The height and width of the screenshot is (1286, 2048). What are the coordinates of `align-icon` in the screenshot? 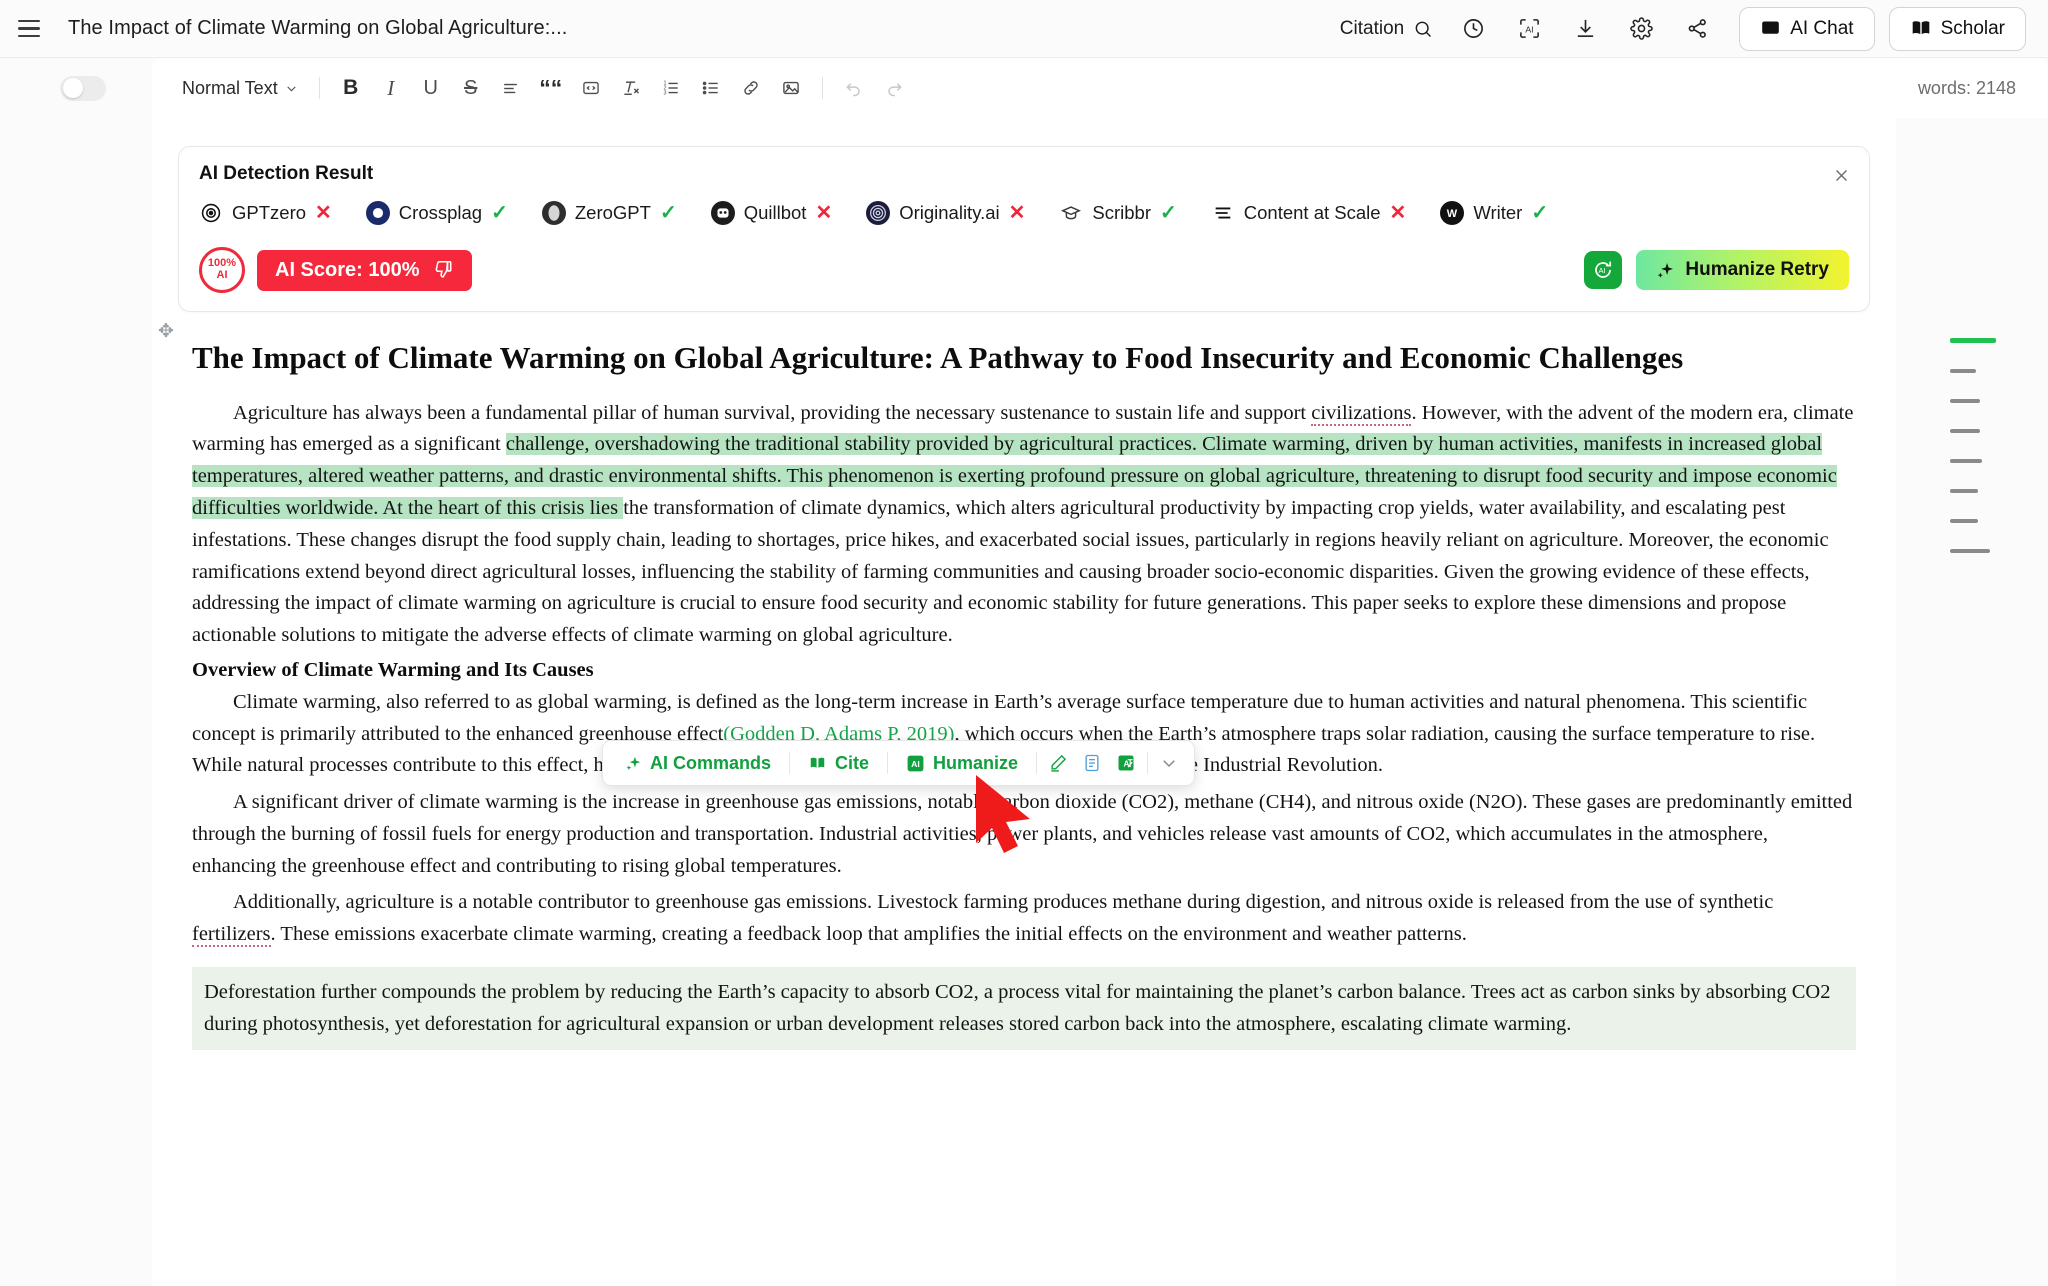 It's located at (511, 88).